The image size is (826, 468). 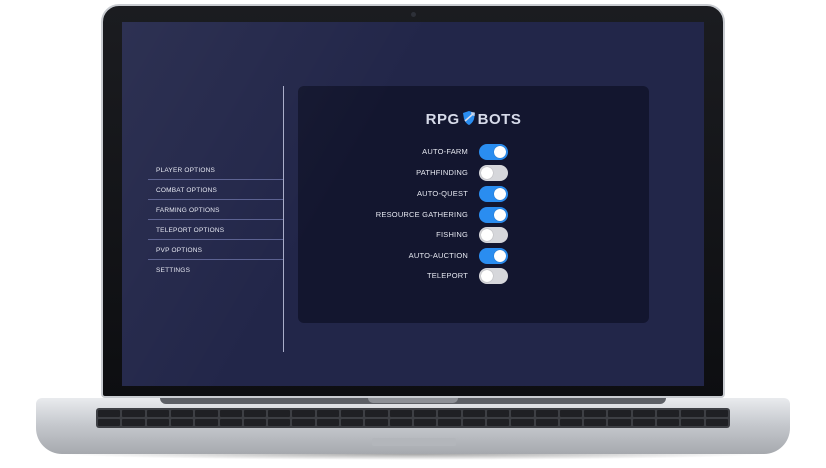 What do you see at coordinates (283, 219) in the screenshot?
I see `sidebar-divider` at bounding box center [283, 219].